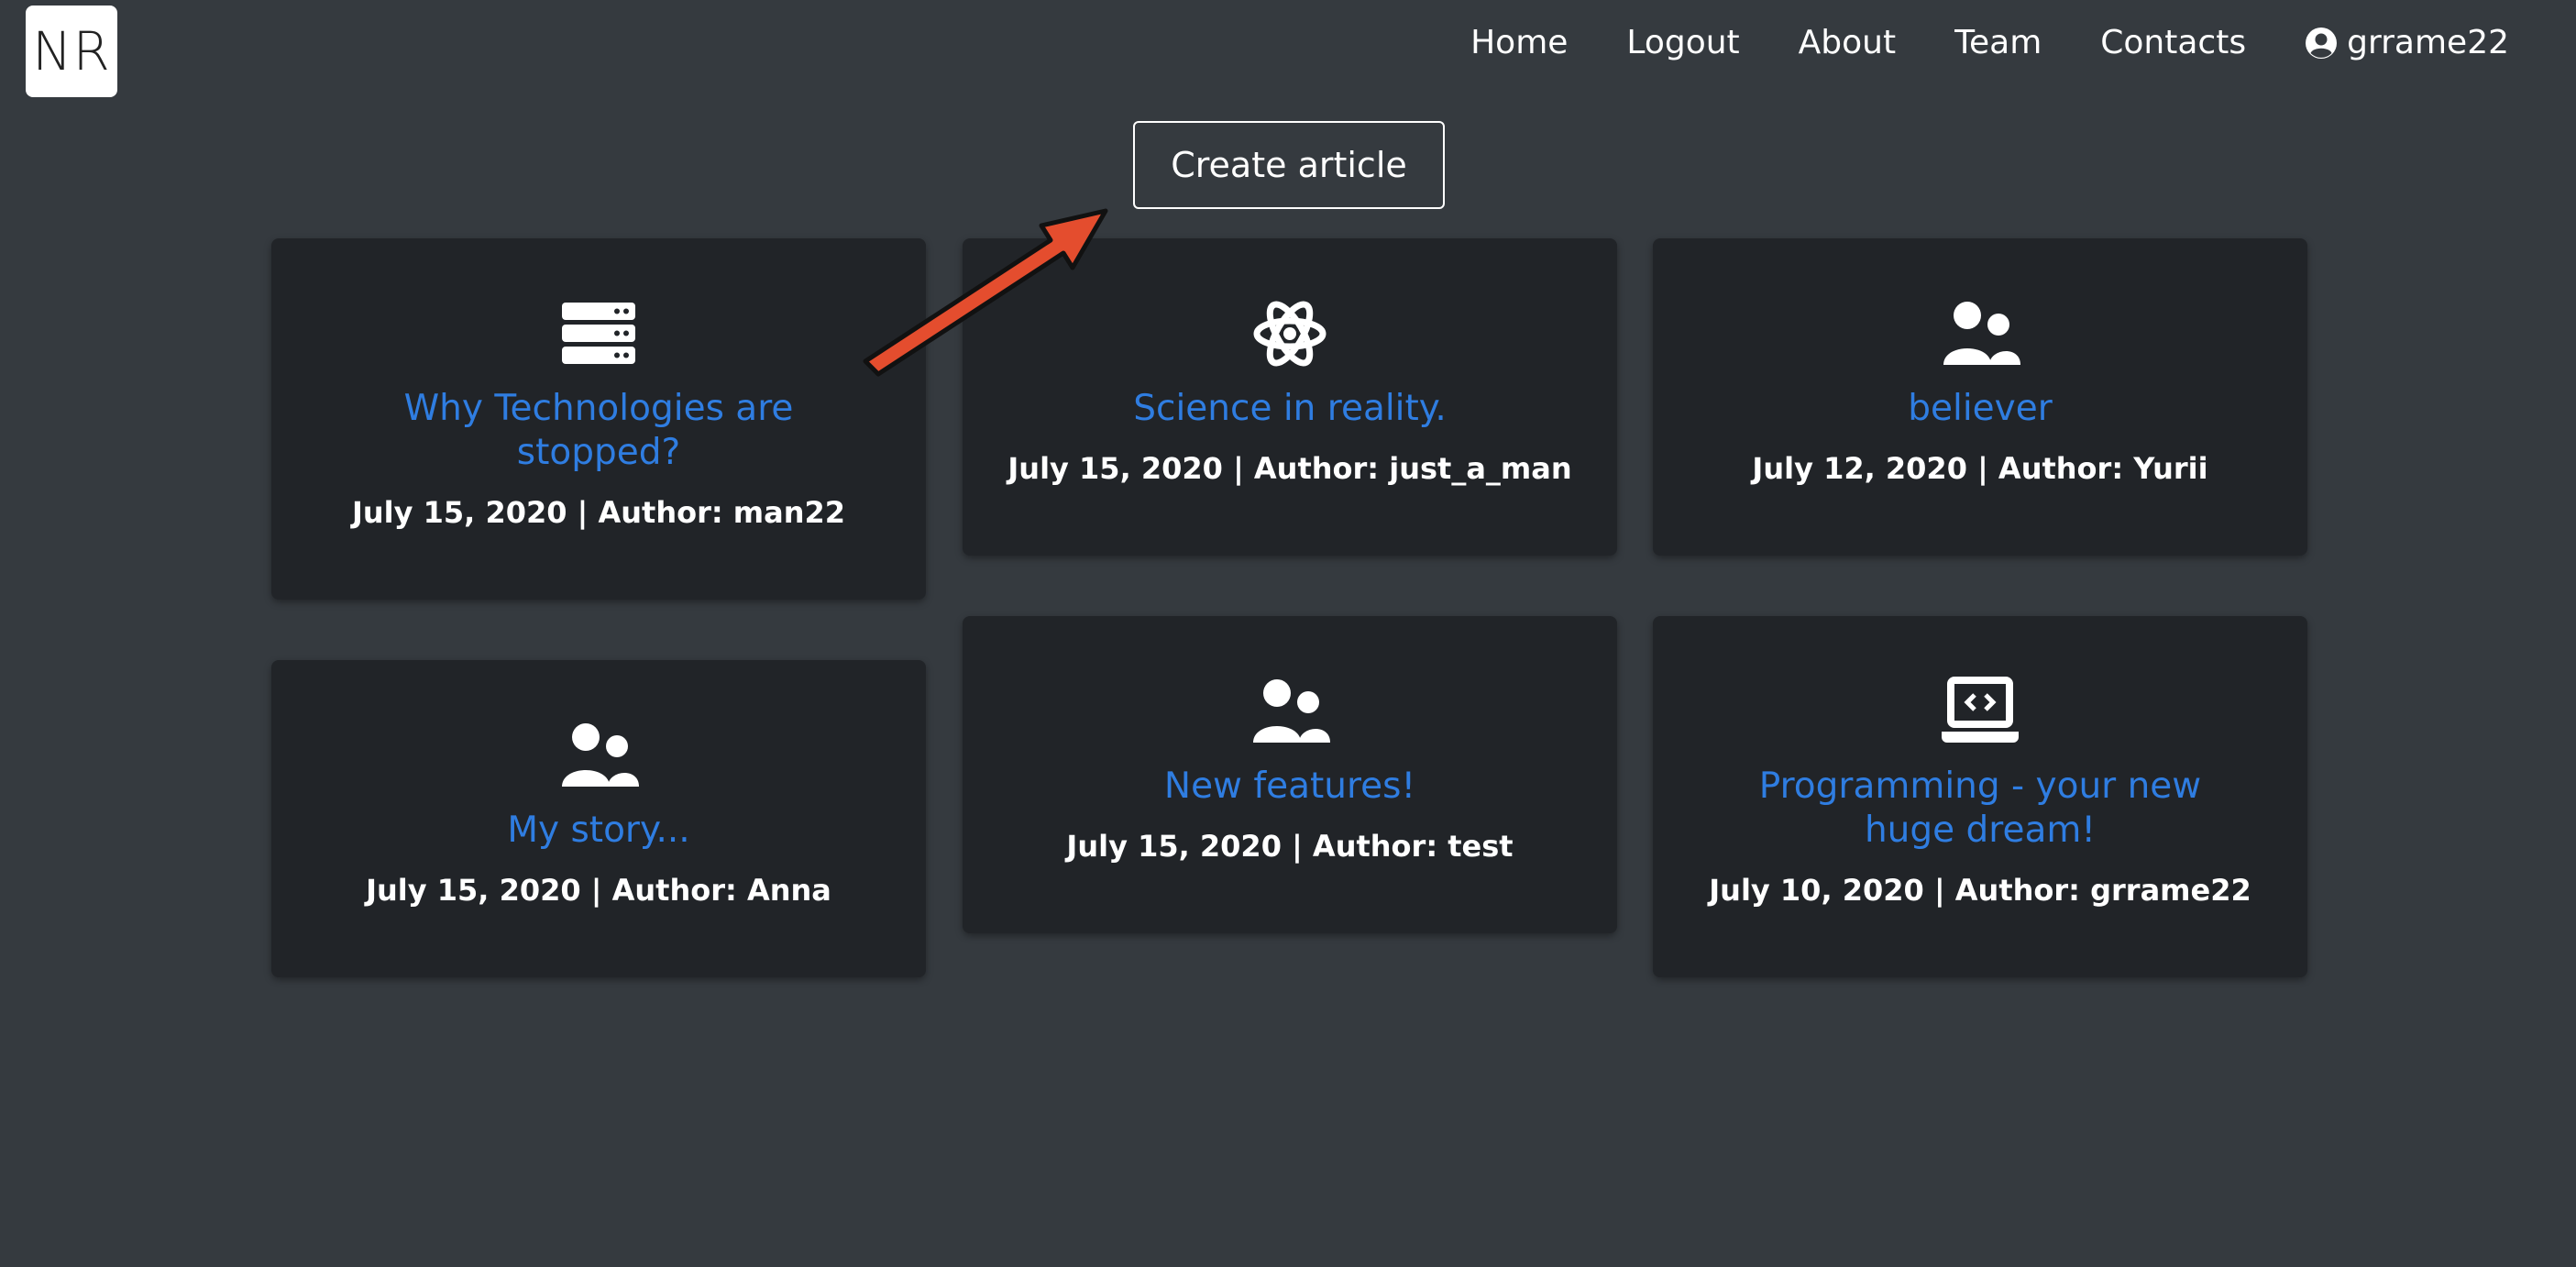  Describe the element at coordinates (1998, 42) in the screenshot. I see `nav-team: Team` at that location.